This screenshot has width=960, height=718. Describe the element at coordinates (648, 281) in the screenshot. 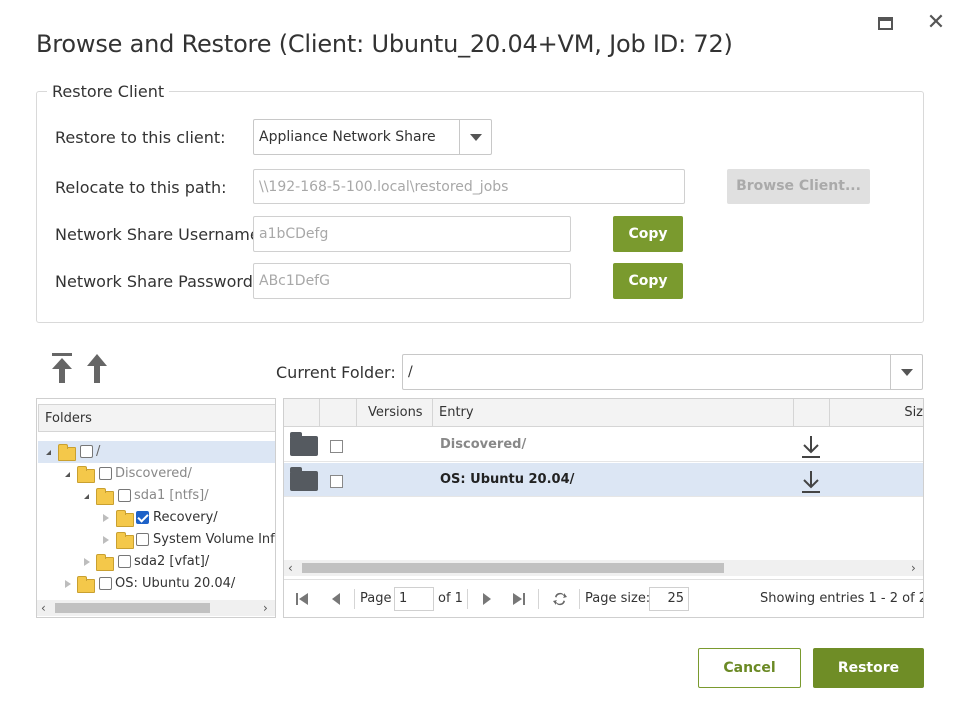

I see `copy-password-button: Copy` at that location.